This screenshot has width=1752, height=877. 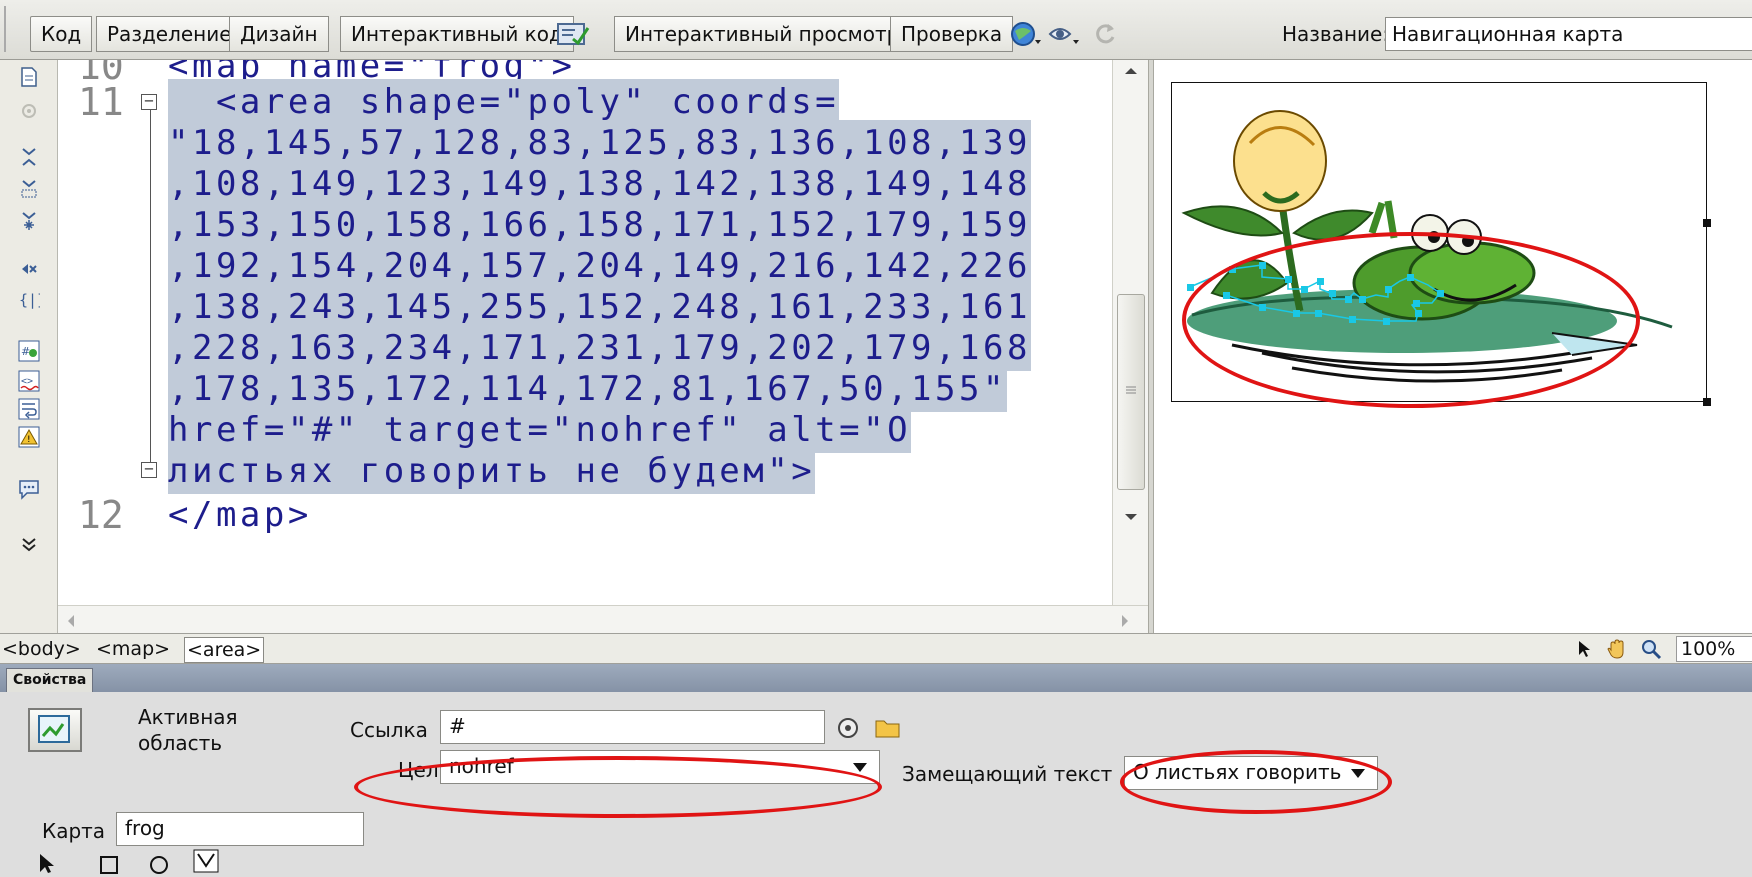 What do you see at coordinates (29, 157) in the screenshot?
I see `collapse-full-tag-icon` at bounding box center [29, 157].